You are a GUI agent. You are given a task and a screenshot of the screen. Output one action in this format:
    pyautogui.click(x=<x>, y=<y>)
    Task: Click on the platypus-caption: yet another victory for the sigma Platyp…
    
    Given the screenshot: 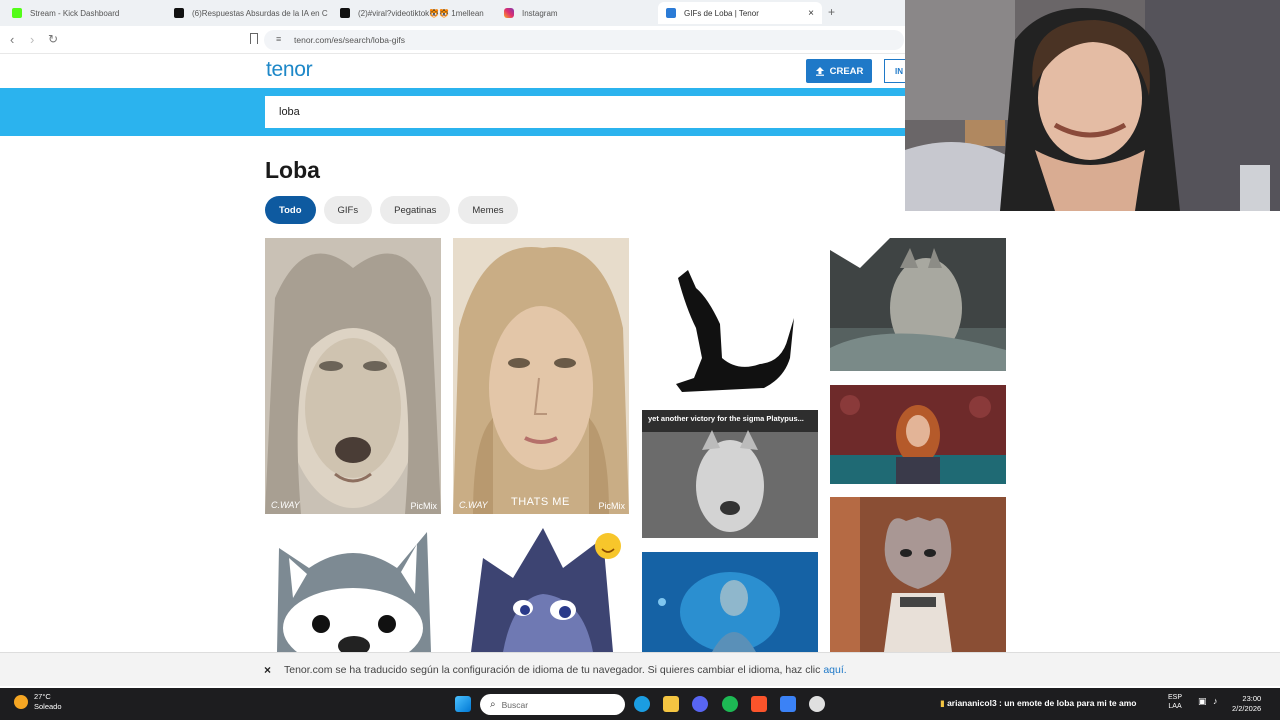 What is the action you would take?
    pyautogui.click(x=726, y=418)
    